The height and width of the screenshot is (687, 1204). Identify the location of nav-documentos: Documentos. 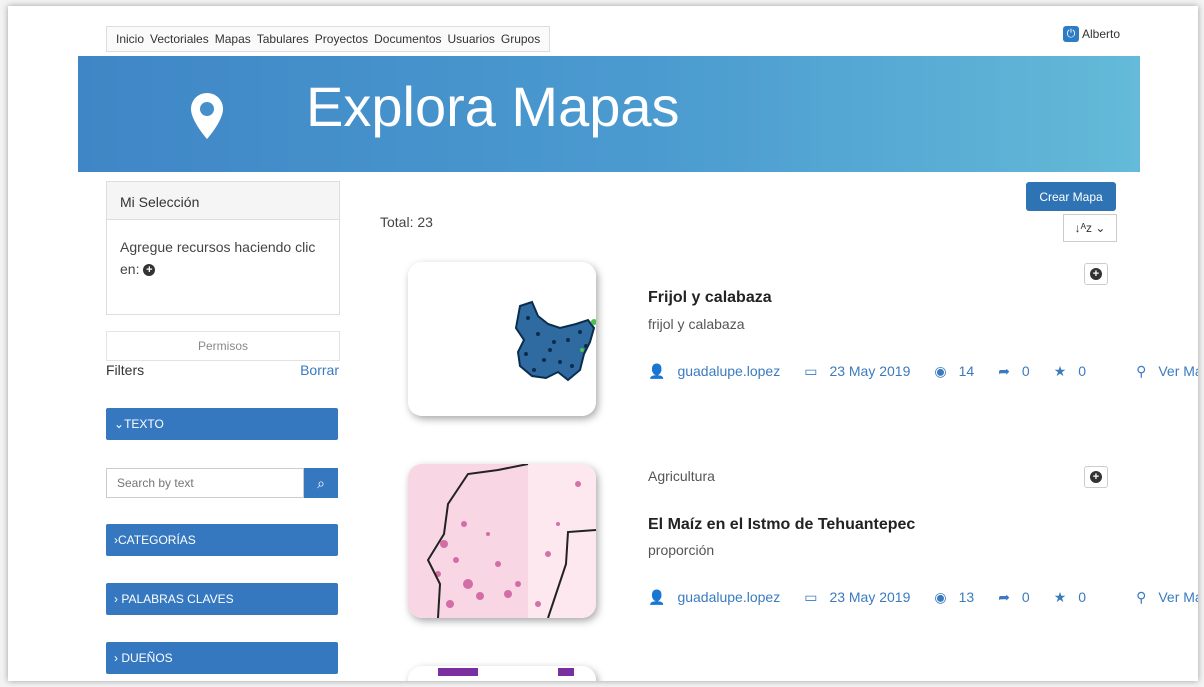
(407, 39).